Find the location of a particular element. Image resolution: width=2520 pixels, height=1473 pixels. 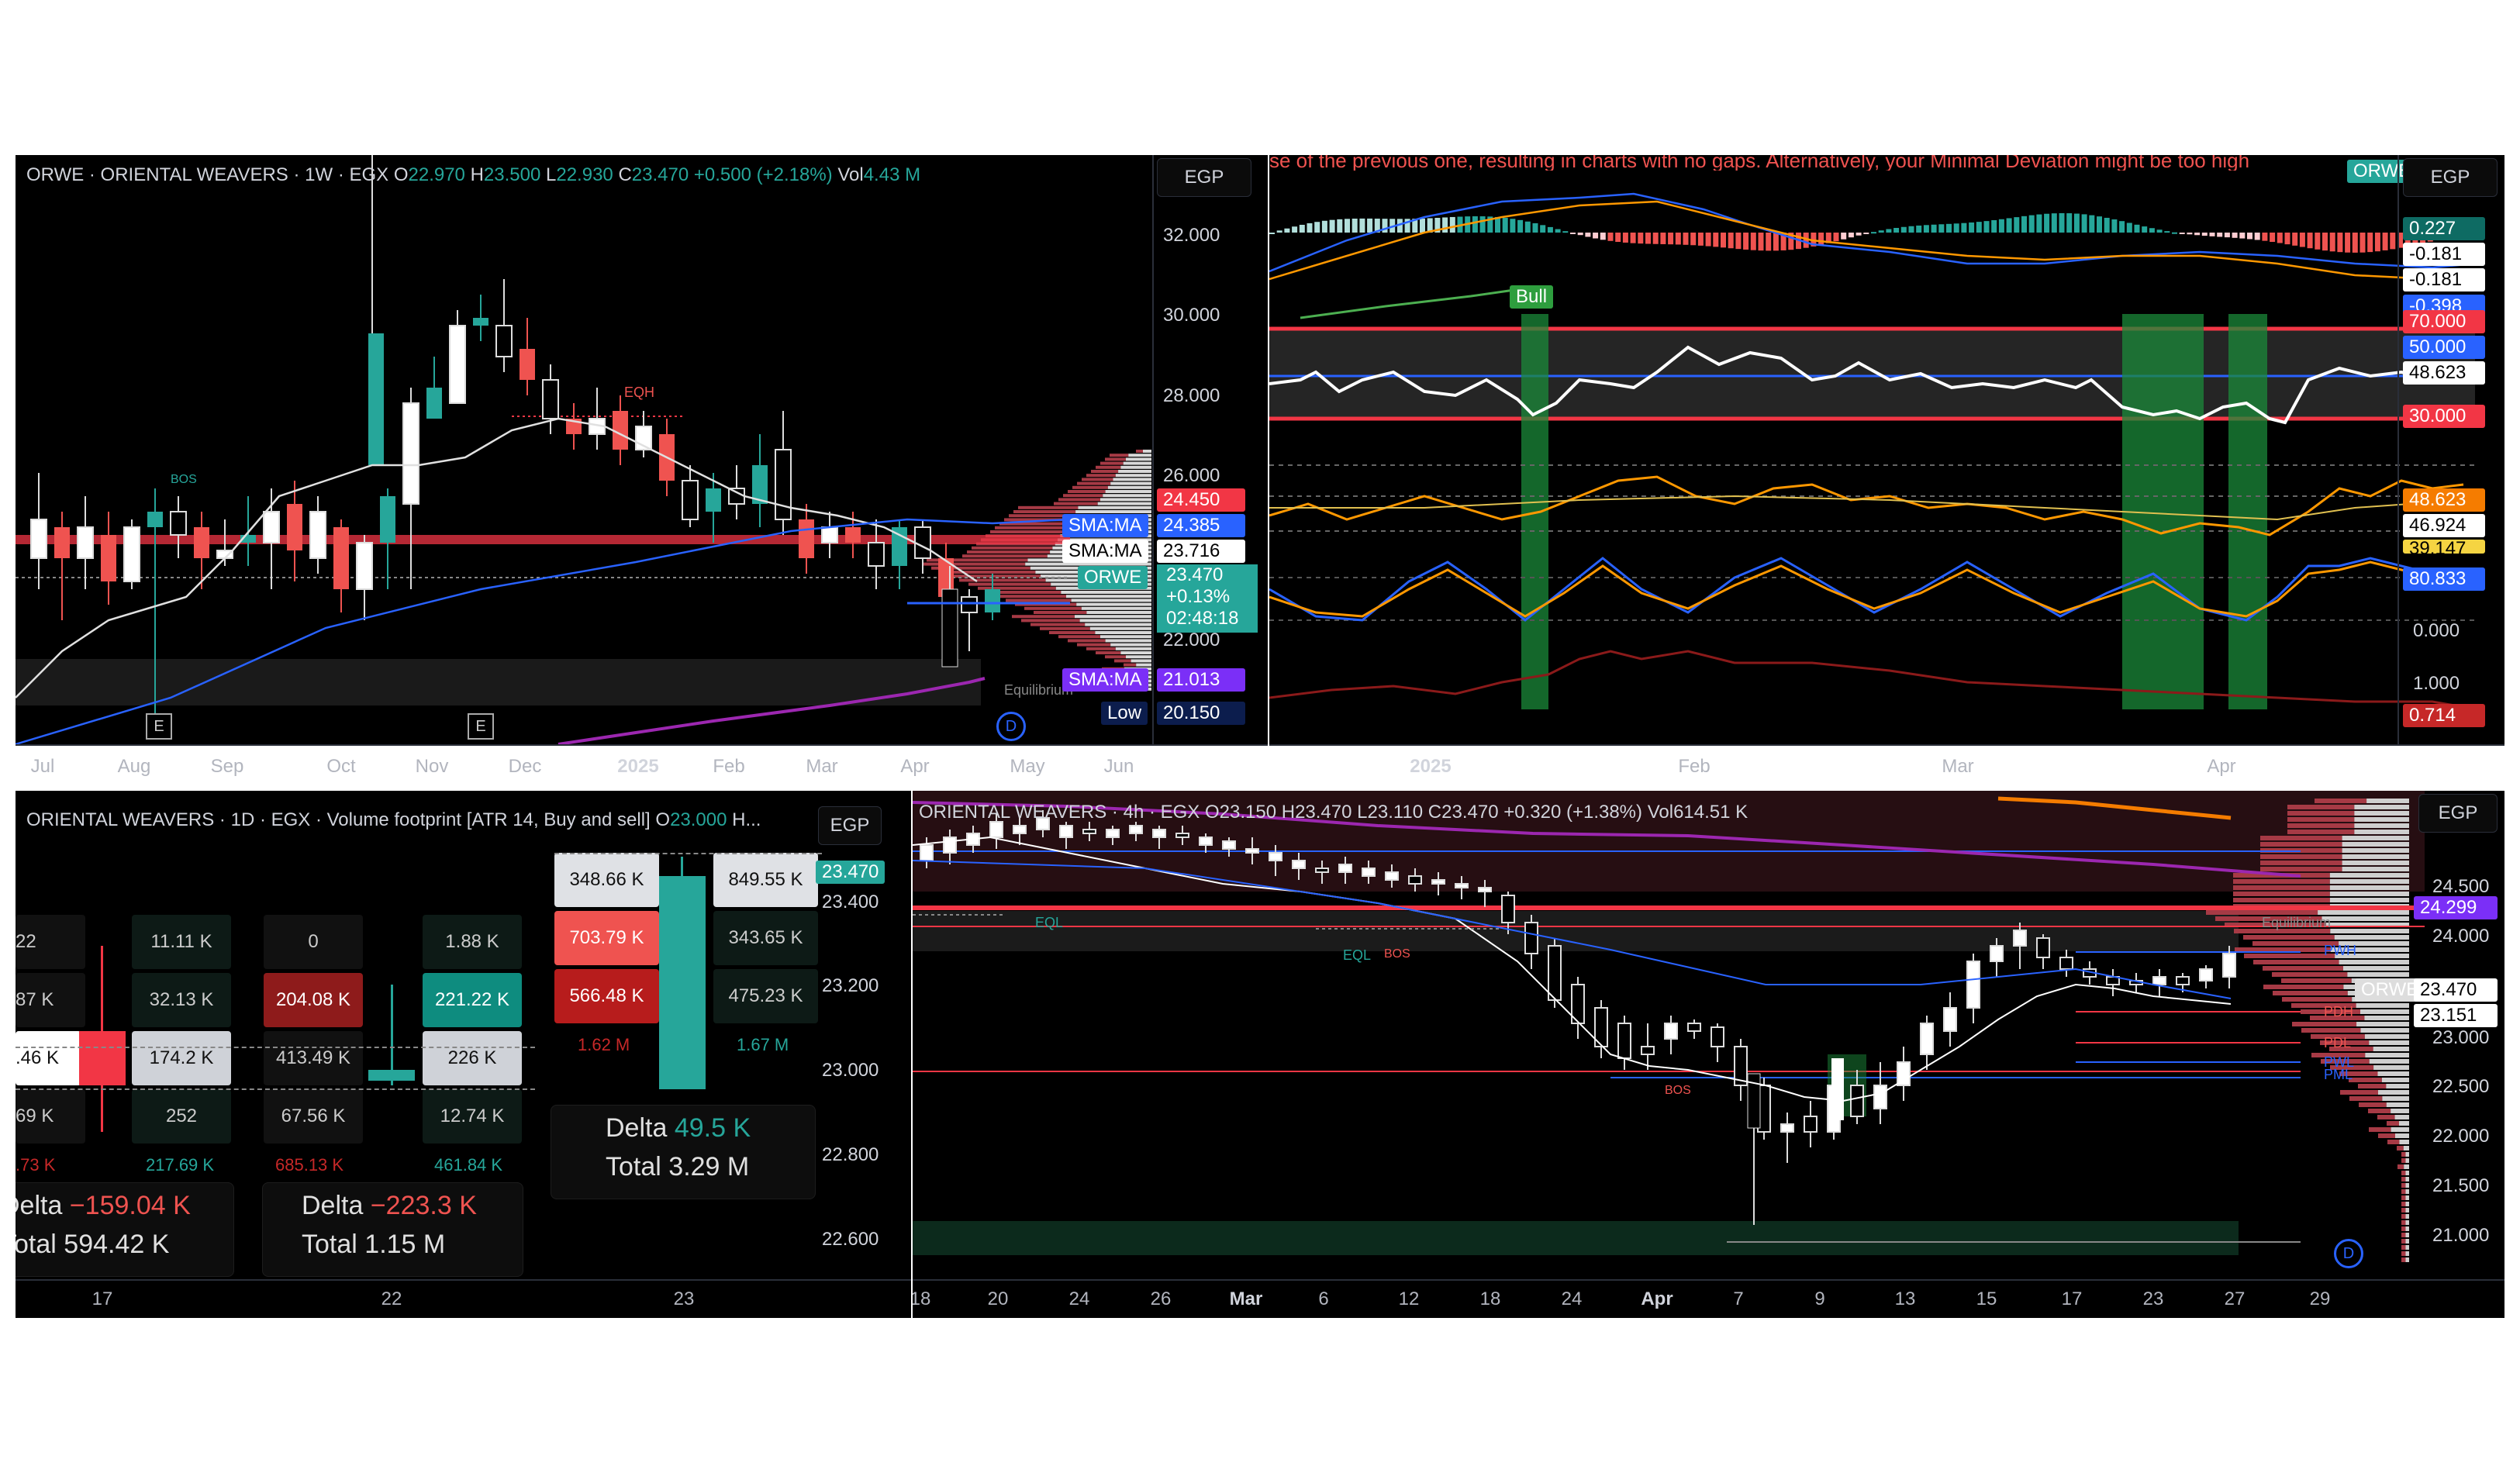

price-level: 23.200 is located at coordinates (850, 985).